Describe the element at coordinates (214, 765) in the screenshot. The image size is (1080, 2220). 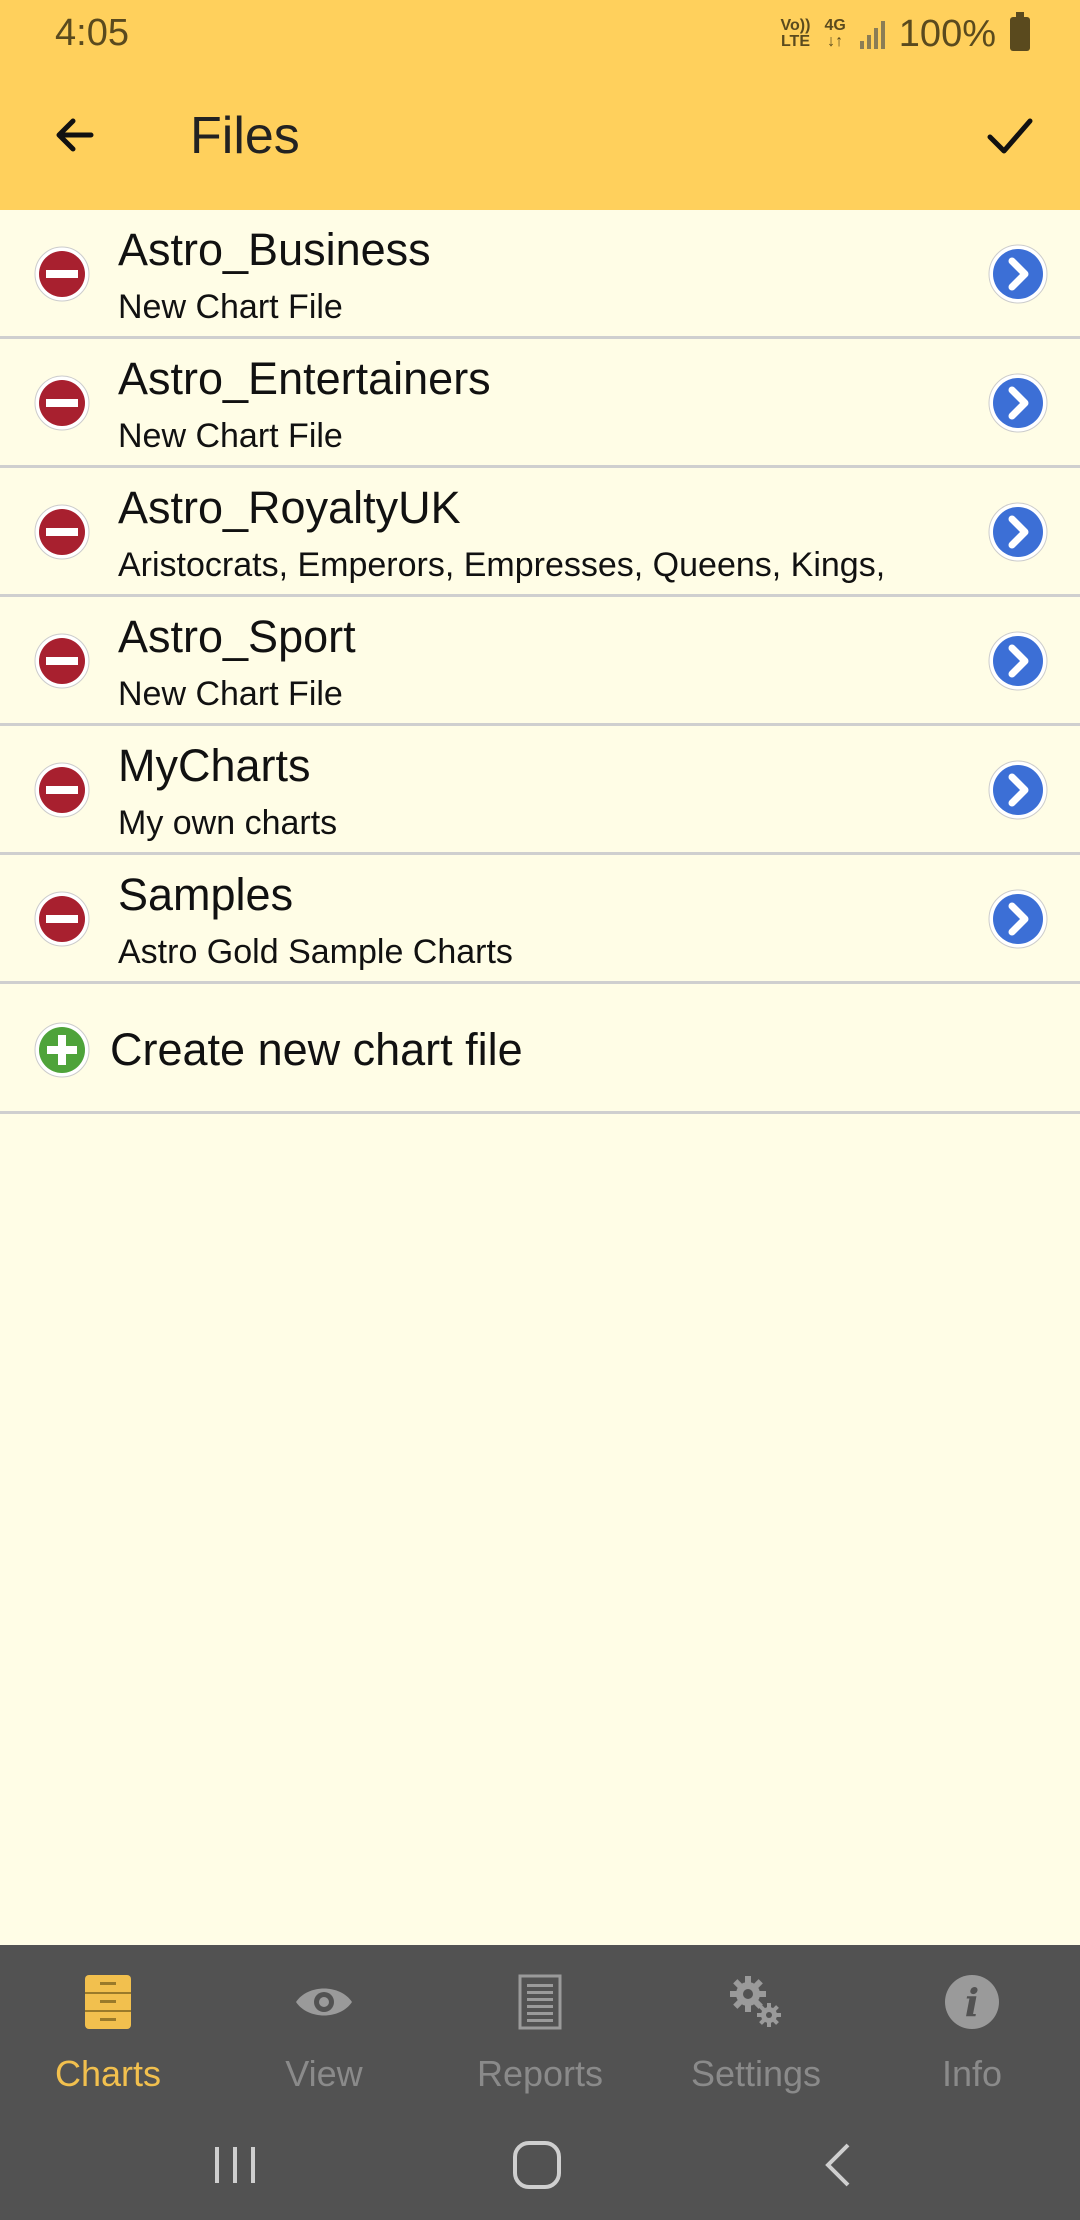
I see `file-name: MyCharts` at that location.